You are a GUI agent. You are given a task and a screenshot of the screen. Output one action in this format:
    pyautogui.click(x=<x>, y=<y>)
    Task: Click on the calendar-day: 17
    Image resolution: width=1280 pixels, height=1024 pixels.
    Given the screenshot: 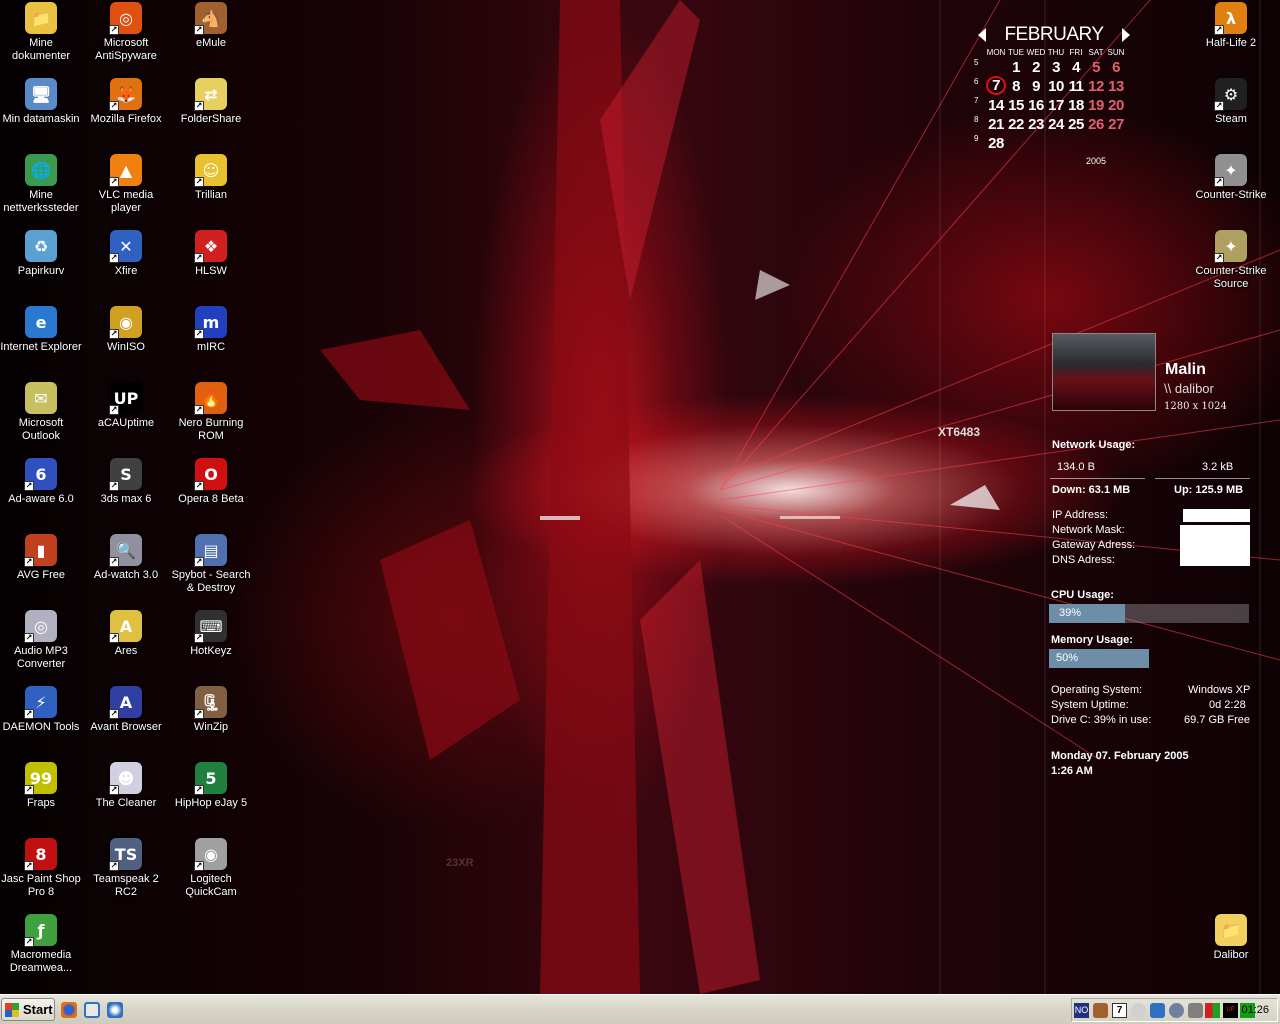 What is the action you would take?
    pyautogui.click(x=1056, y=105)
    